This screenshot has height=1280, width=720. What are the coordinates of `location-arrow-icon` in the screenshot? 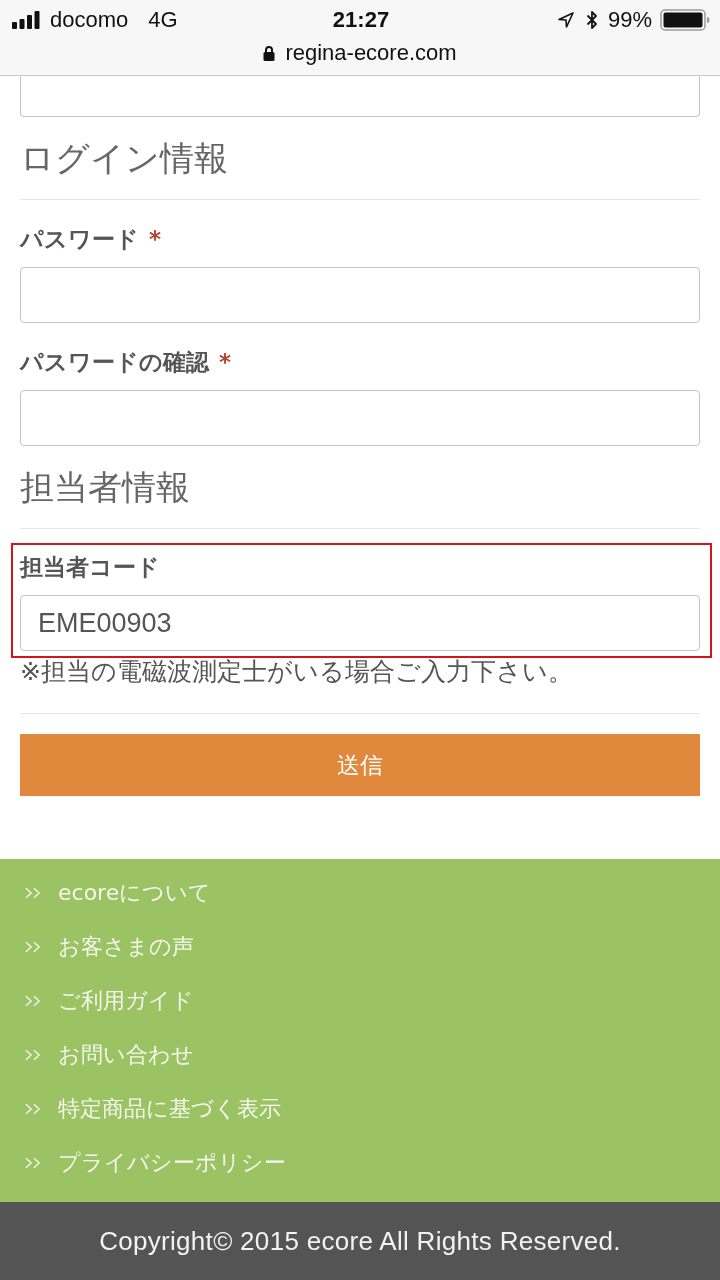 It's located at (565, 20).